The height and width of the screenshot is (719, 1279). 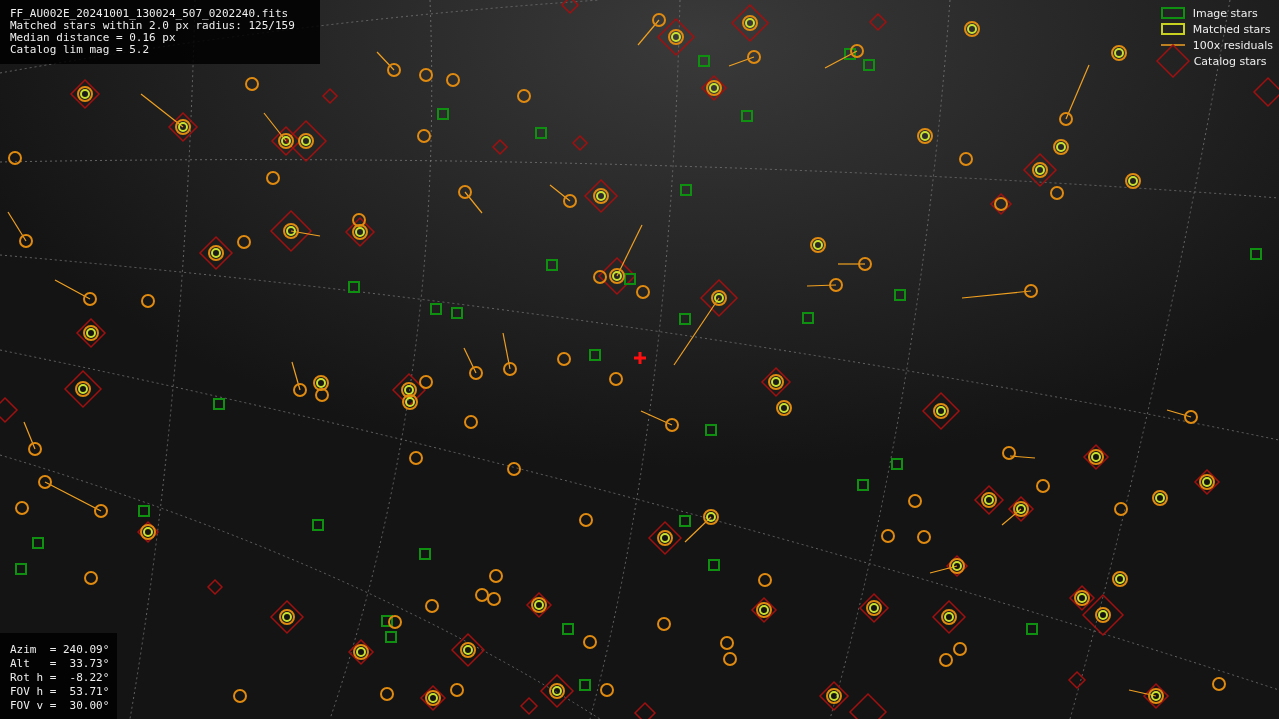 What do you see at coordinates (93, 38) in the screenshot?
I see `info-text: Median distance = 0.16 px` at bounding box center [93, 38].